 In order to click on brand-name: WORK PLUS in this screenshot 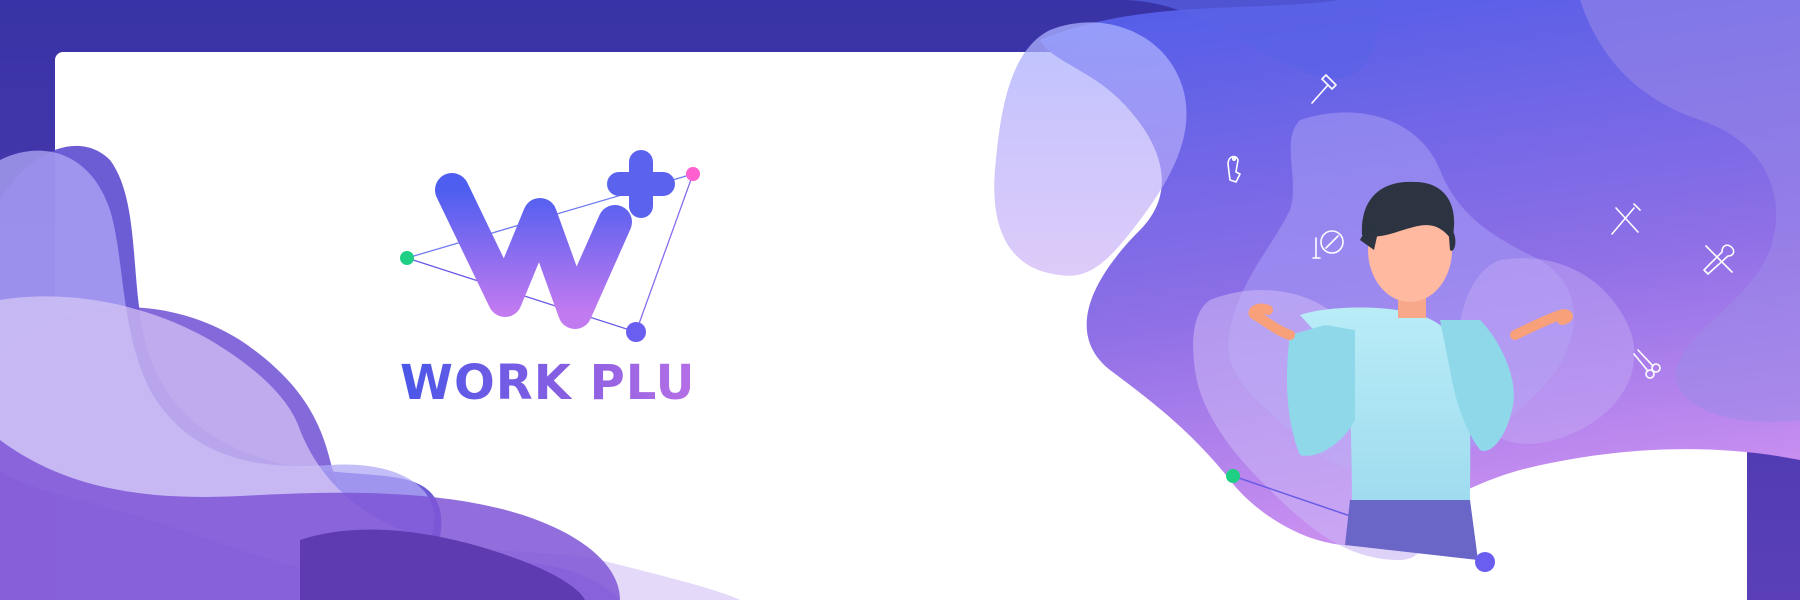, I will do `click(566, 383)`.